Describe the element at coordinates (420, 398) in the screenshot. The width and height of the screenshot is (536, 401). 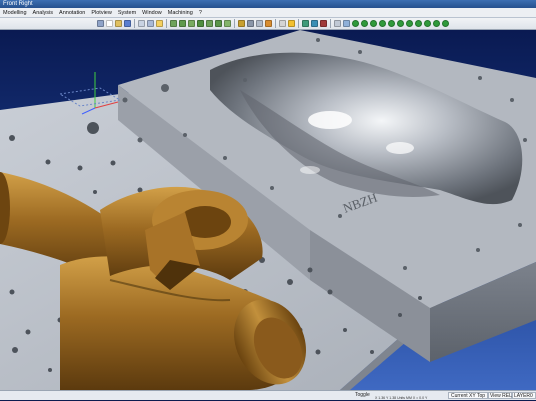
I see `status-extra: X = 0.0 Y` at that location.